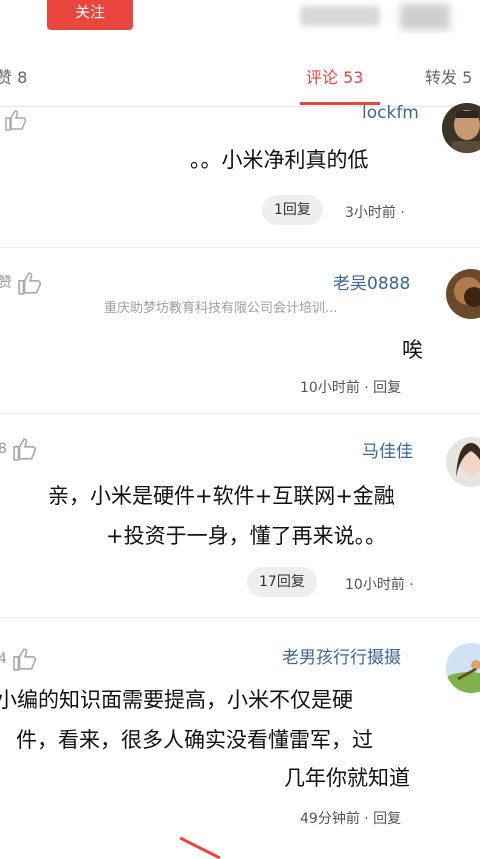  What do you see at coordinates (351, 819) in the screenshot?
I see `comment-meta: 49分钟前 · 回复` at bounding box center [351, 819].